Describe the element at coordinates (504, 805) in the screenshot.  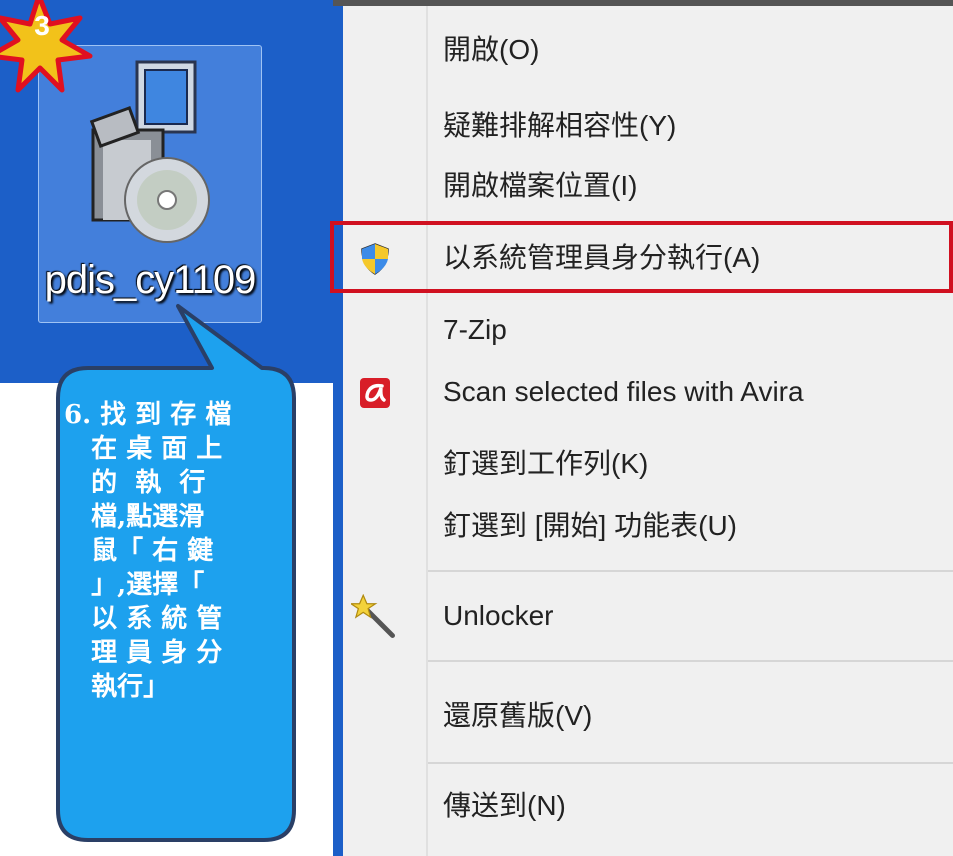
I see `menu-item-label: 傳送到(N)` at that location.